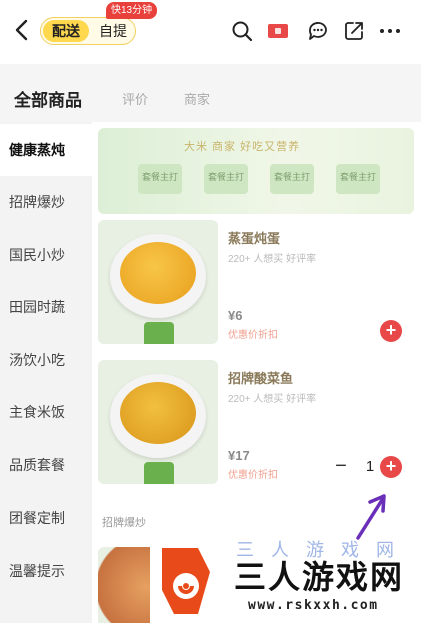  Describe the element at coordinates (46, 307) in the screenshot. I see `sidebar-item-vegetables: 田园时蔬` at that location.